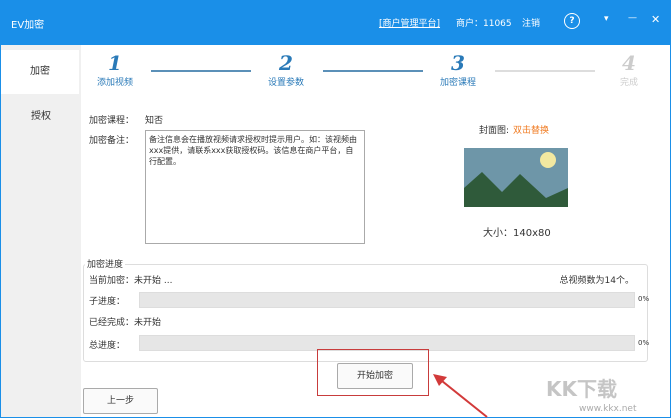 The height and width of the screenshot is (419, 671). I want to click on minimize-icon: —, so click(632, 18).